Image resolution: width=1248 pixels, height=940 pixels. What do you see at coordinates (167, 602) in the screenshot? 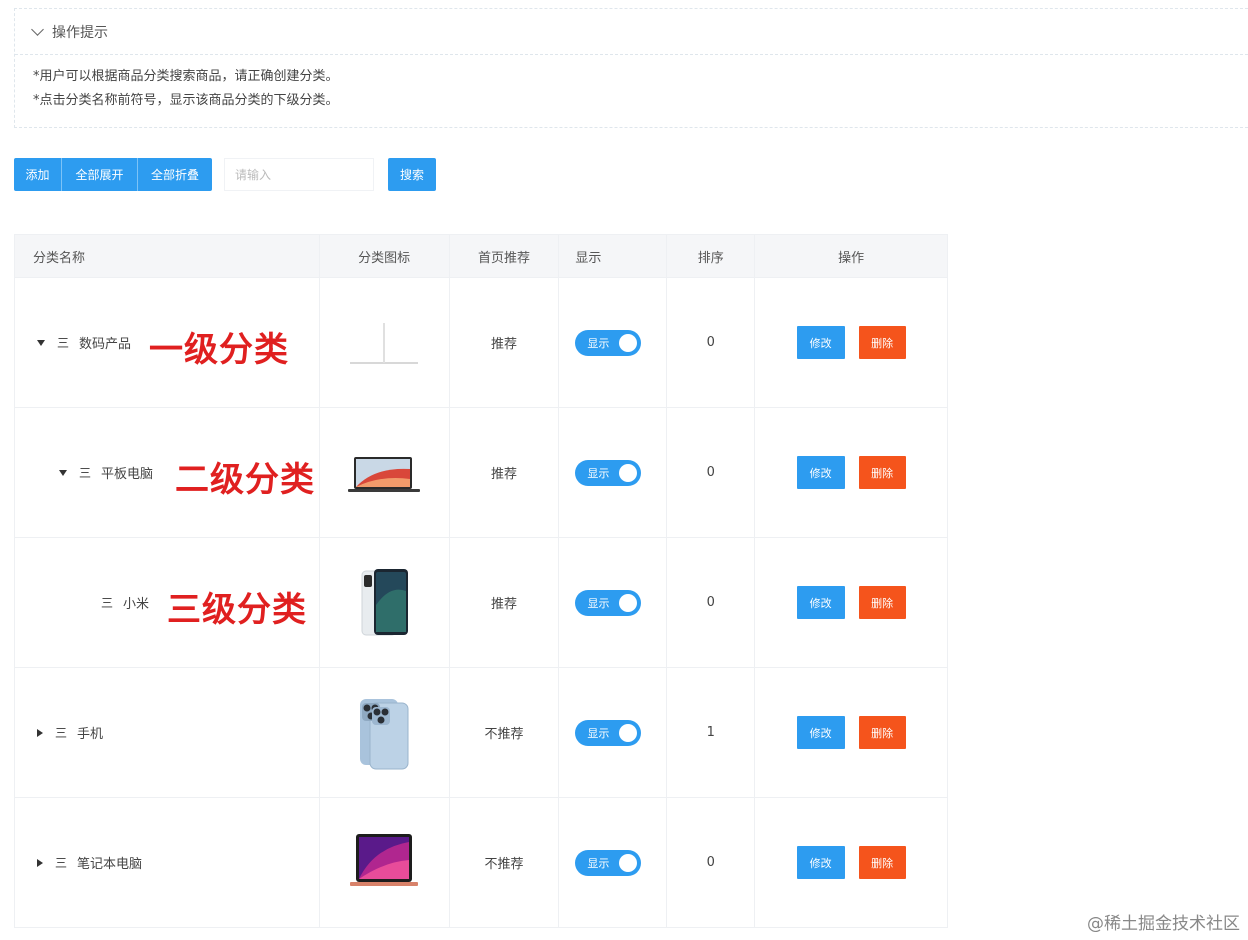
I see `name-cell: 三 小米 三级分类` at bounding box center [167, 602].